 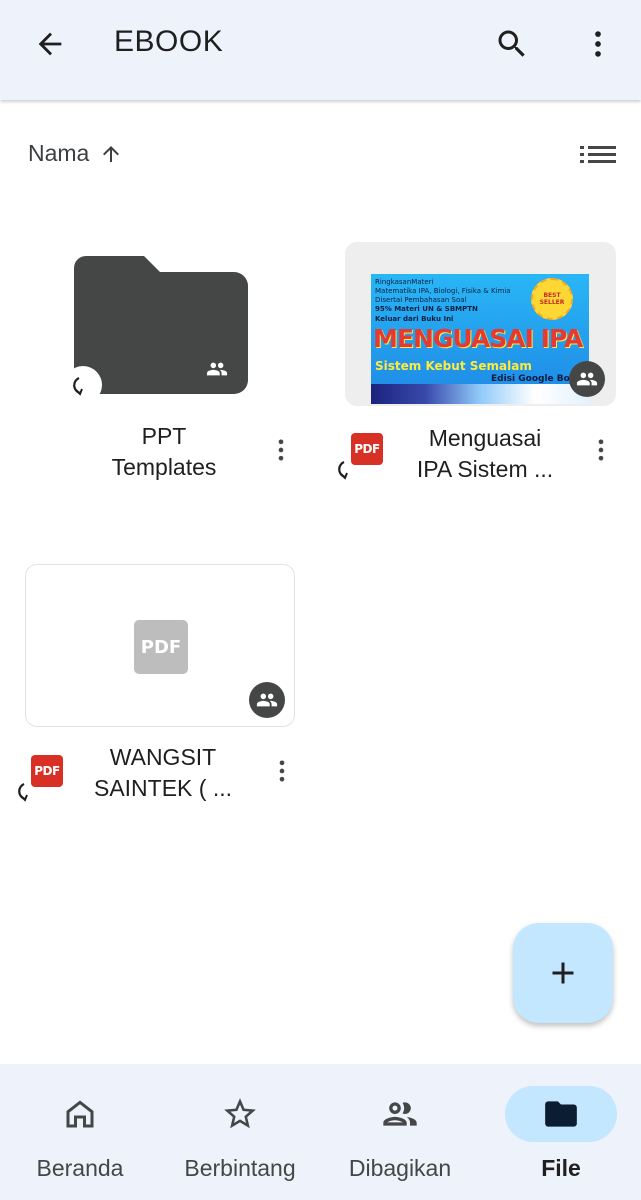 What do you see at coordinates (111, 153) in the screenshot?
I see `arrow-up-icon` at bounding box center [111, 153].